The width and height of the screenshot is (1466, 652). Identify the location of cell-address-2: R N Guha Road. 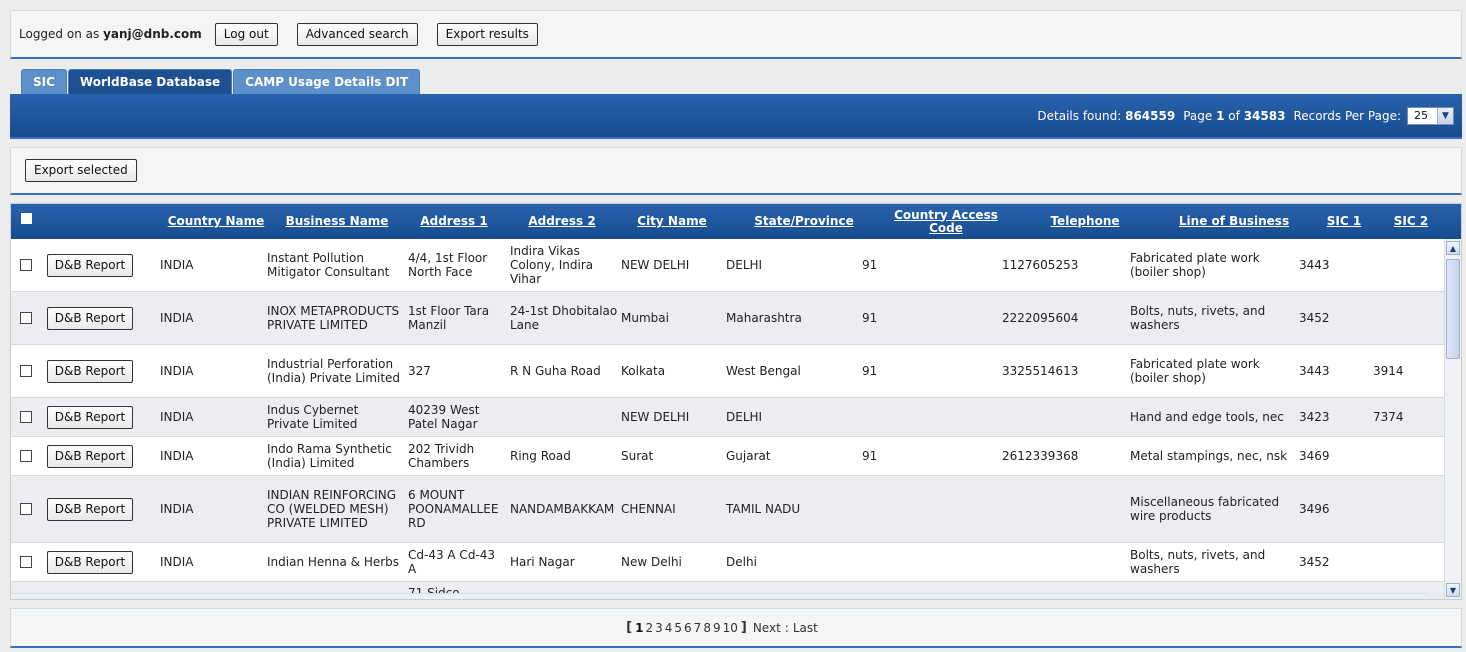
(555, 371).